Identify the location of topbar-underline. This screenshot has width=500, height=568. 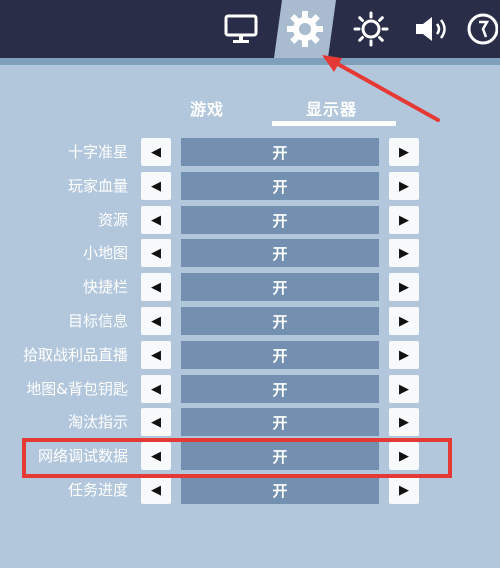
(250, 61).